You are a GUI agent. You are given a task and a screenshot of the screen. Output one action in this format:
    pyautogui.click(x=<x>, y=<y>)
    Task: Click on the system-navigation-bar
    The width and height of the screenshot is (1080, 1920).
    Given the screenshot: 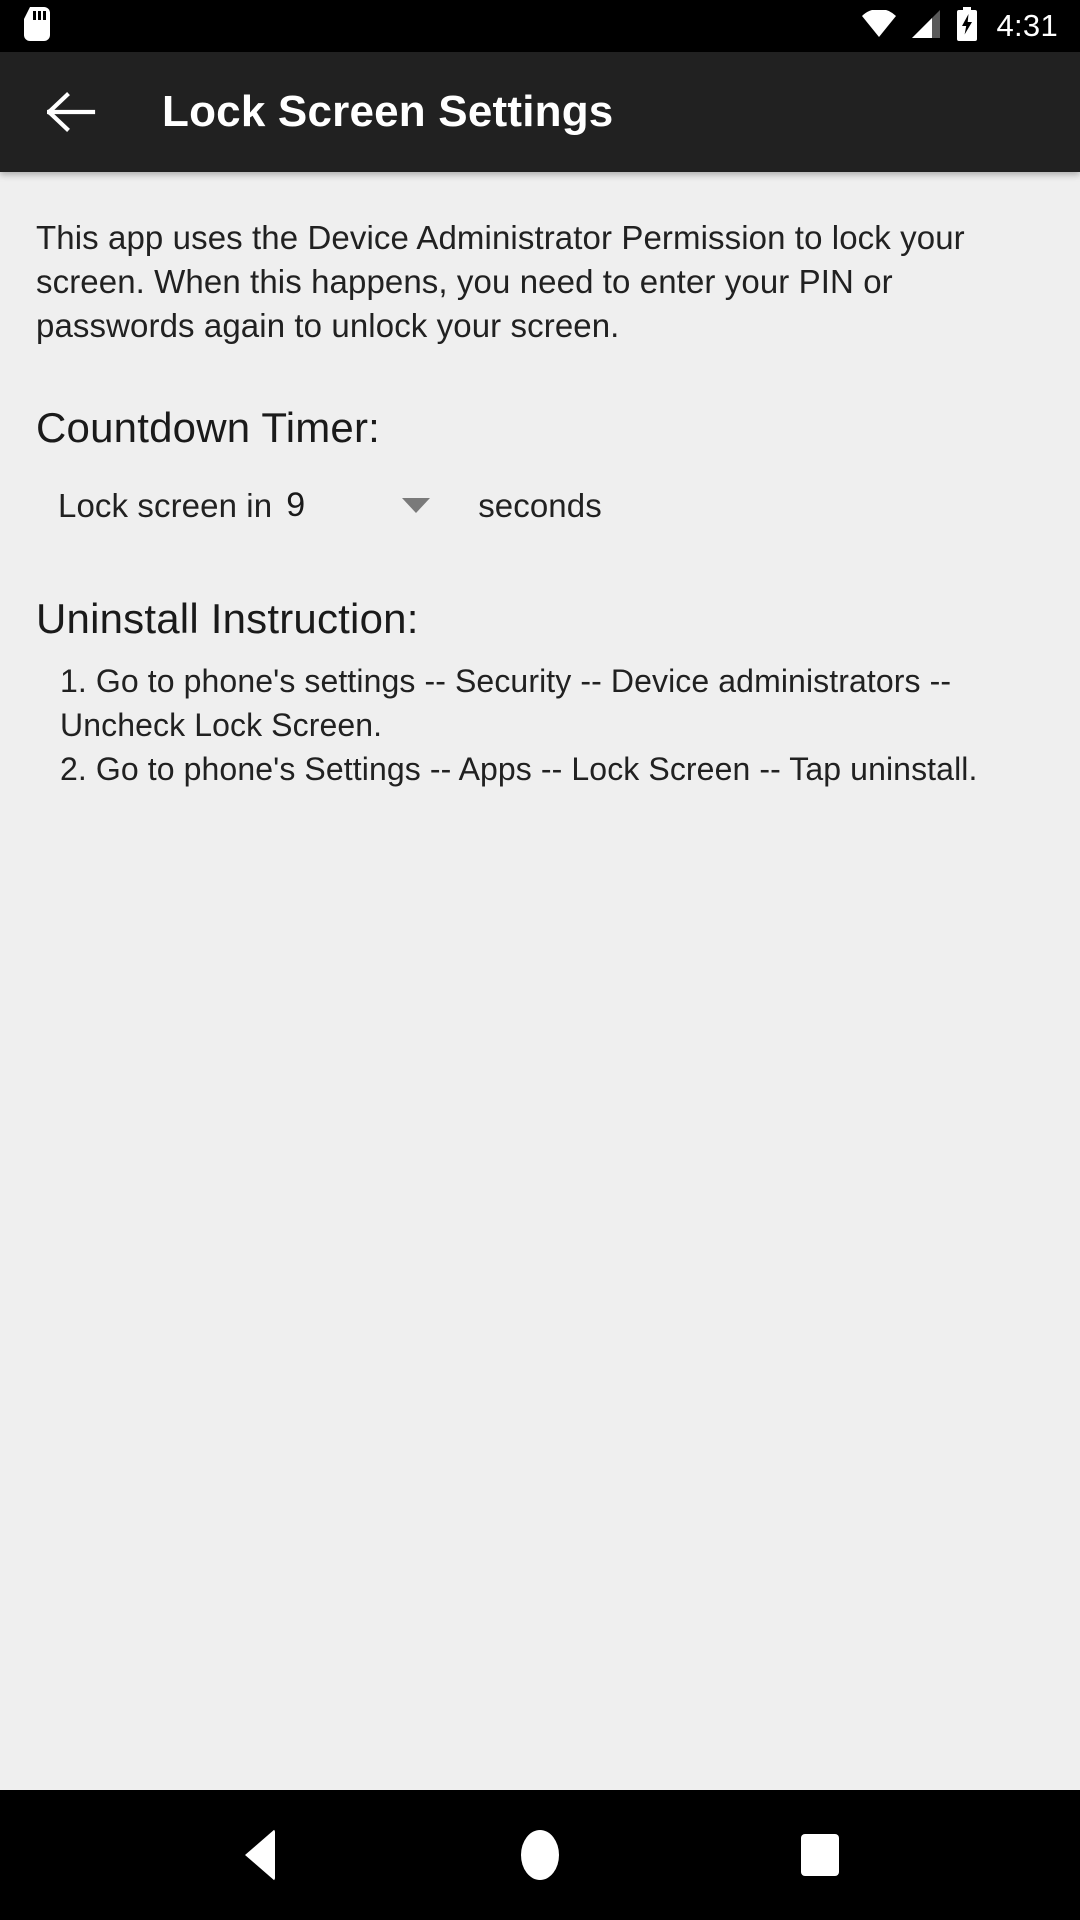 What is the action you would take?
    pyautogui.click(x=540, y=1855)
    